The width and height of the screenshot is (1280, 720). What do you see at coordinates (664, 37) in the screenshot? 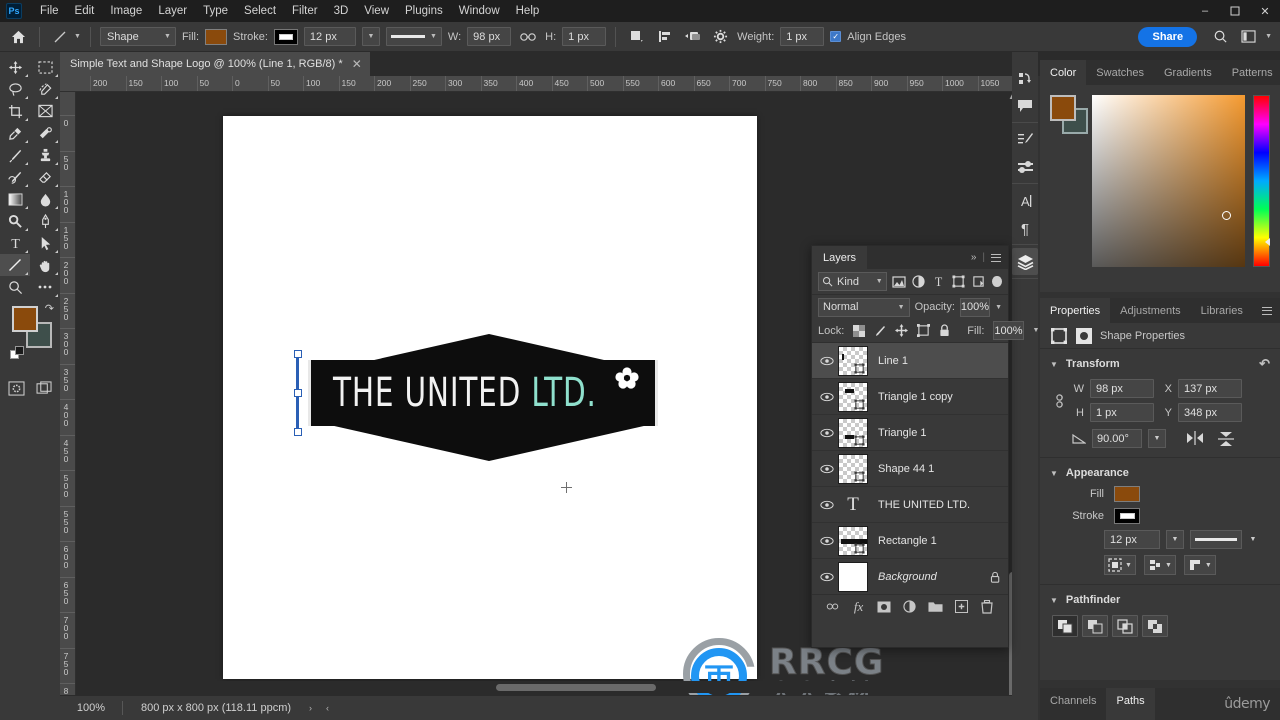
I see `path-alignment-icon` at bounding box center [664, 37].